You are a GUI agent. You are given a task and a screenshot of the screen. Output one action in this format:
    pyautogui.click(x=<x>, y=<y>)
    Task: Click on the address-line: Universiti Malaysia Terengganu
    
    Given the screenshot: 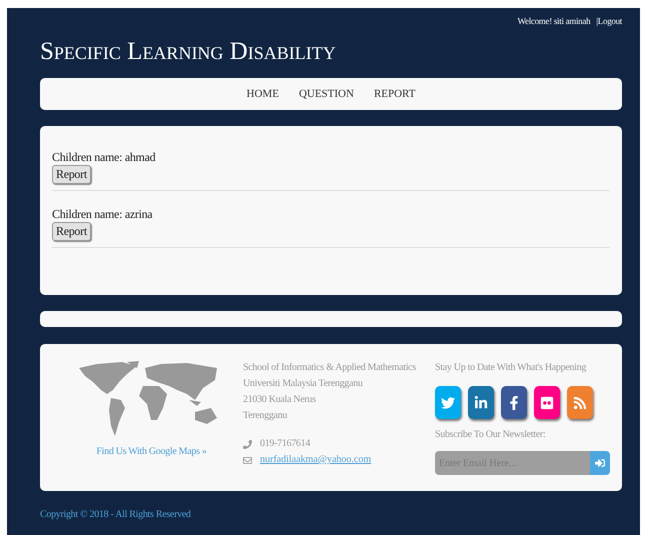 What is the action you would take?
    pyautogui.click(x=303, y=384)
    